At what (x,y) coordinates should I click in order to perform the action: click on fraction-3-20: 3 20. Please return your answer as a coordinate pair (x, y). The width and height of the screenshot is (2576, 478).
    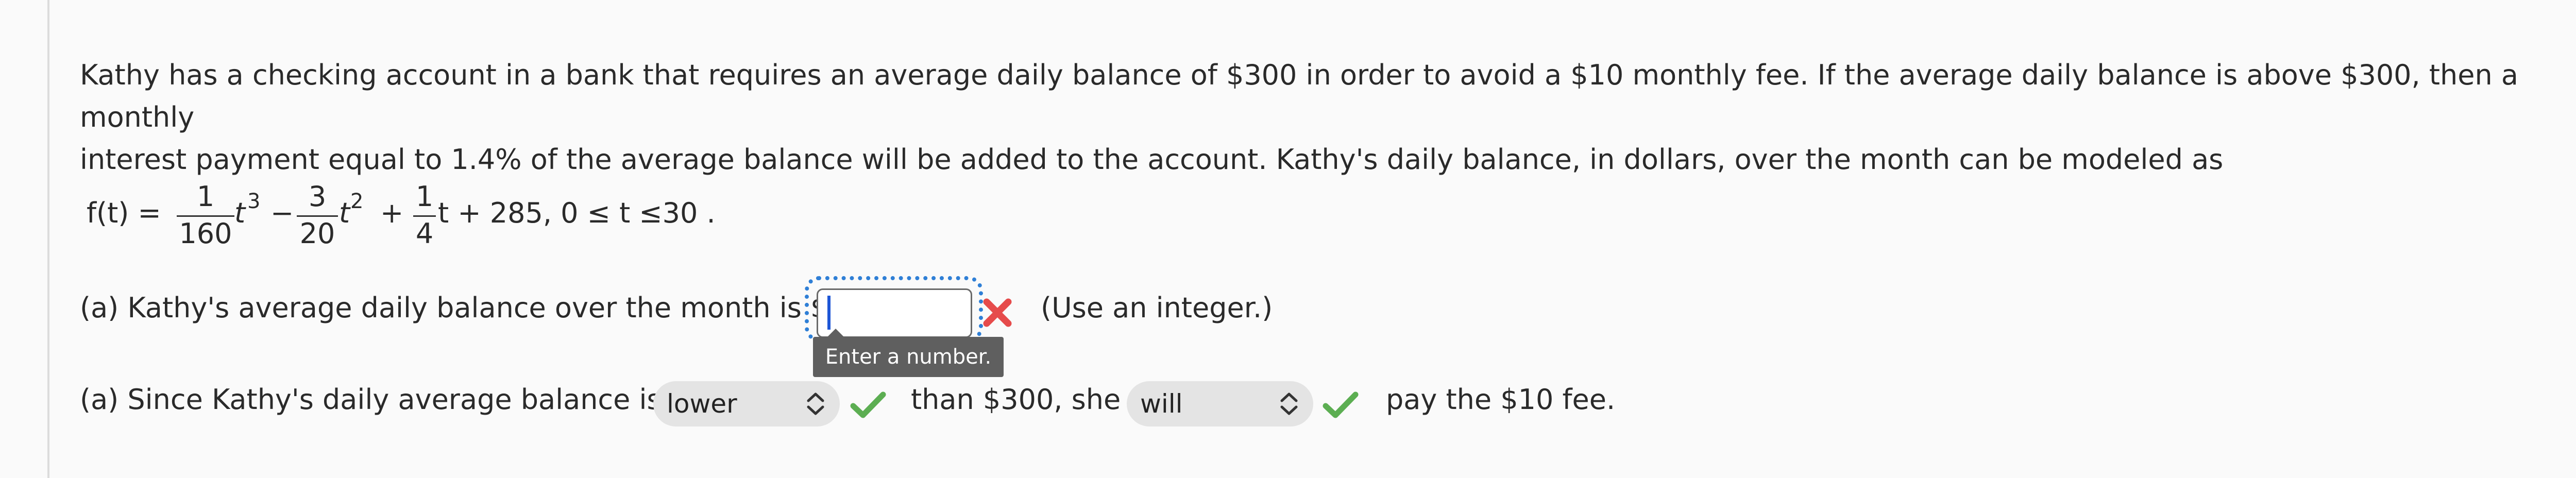
    Looking at the image, I should click on (317, 216).